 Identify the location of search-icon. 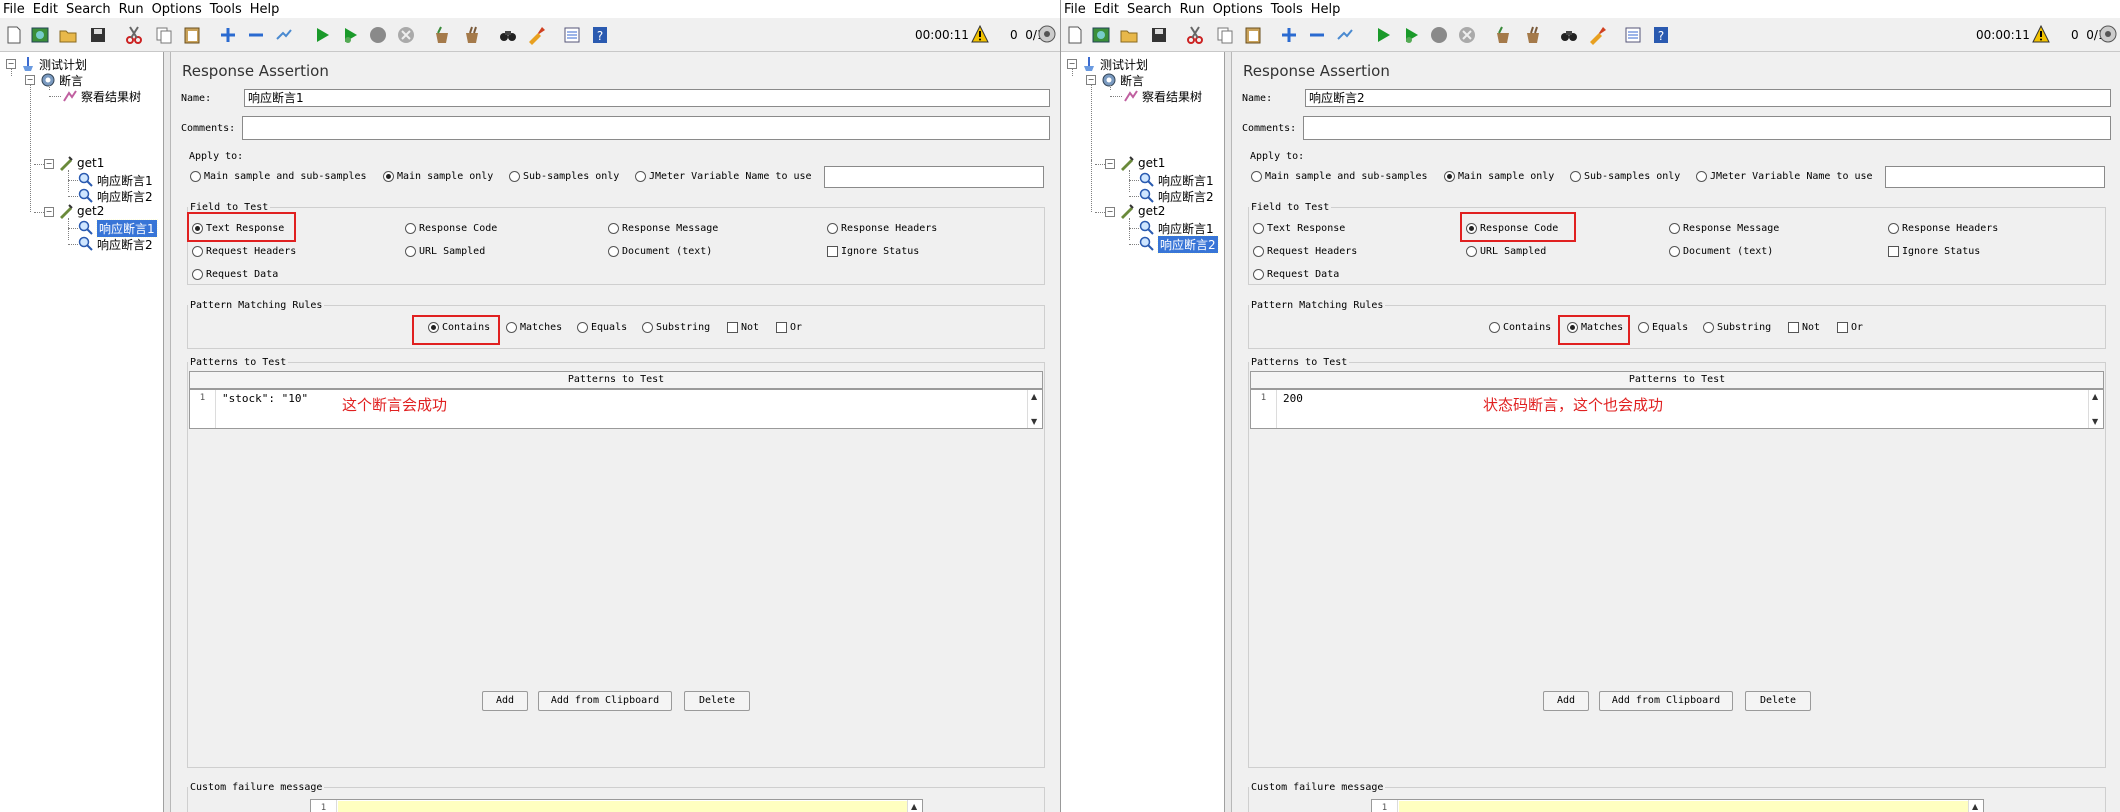
(1569, 35).